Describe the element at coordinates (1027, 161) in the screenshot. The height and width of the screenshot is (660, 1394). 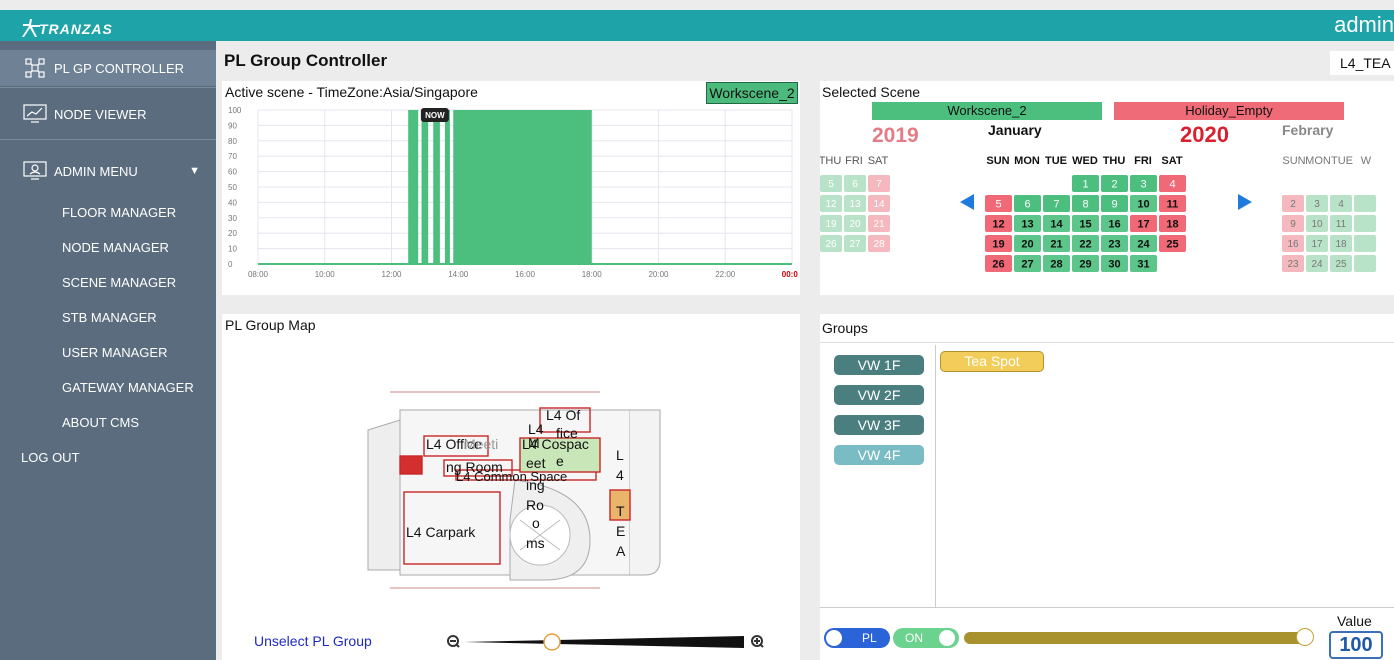
I see `weekday-label: MON` at that location.